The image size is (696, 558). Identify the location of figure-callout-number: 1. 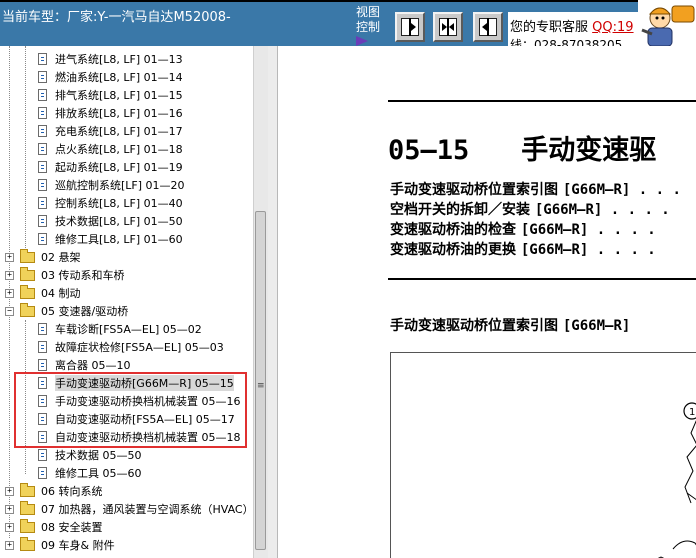
(692, 412).